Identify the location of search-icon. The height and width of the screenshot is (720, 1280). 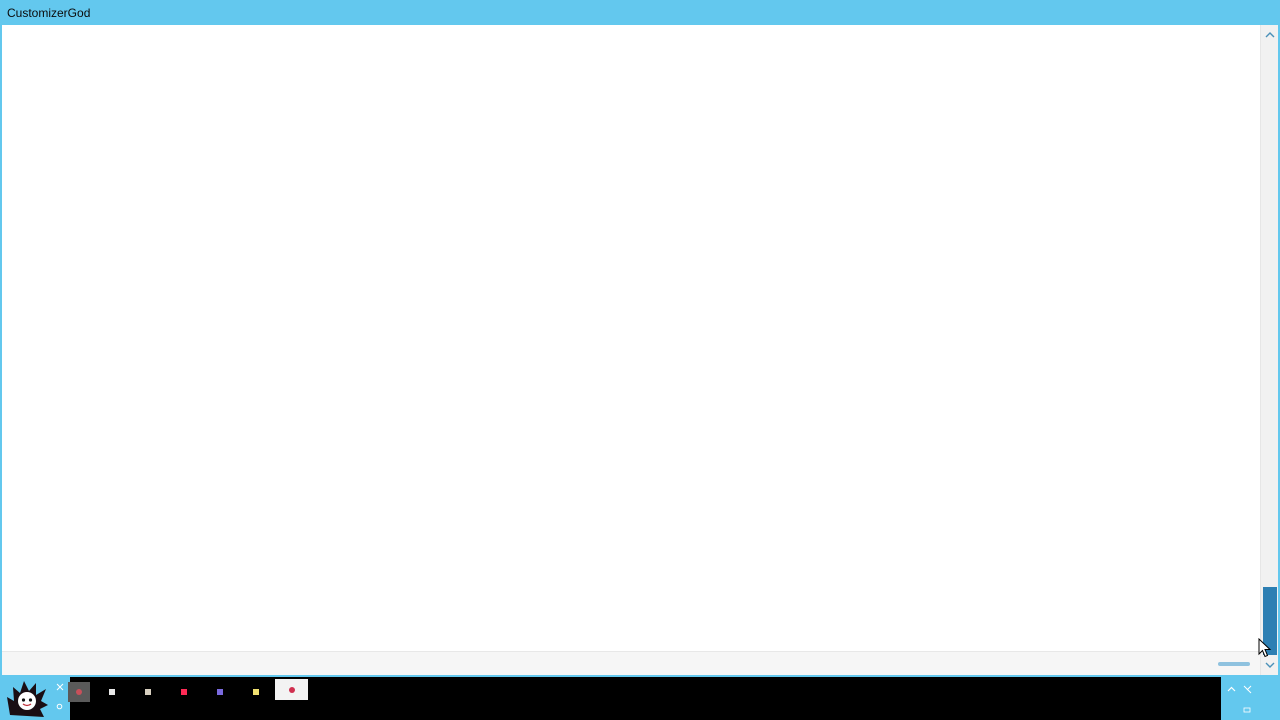
(60, 707).